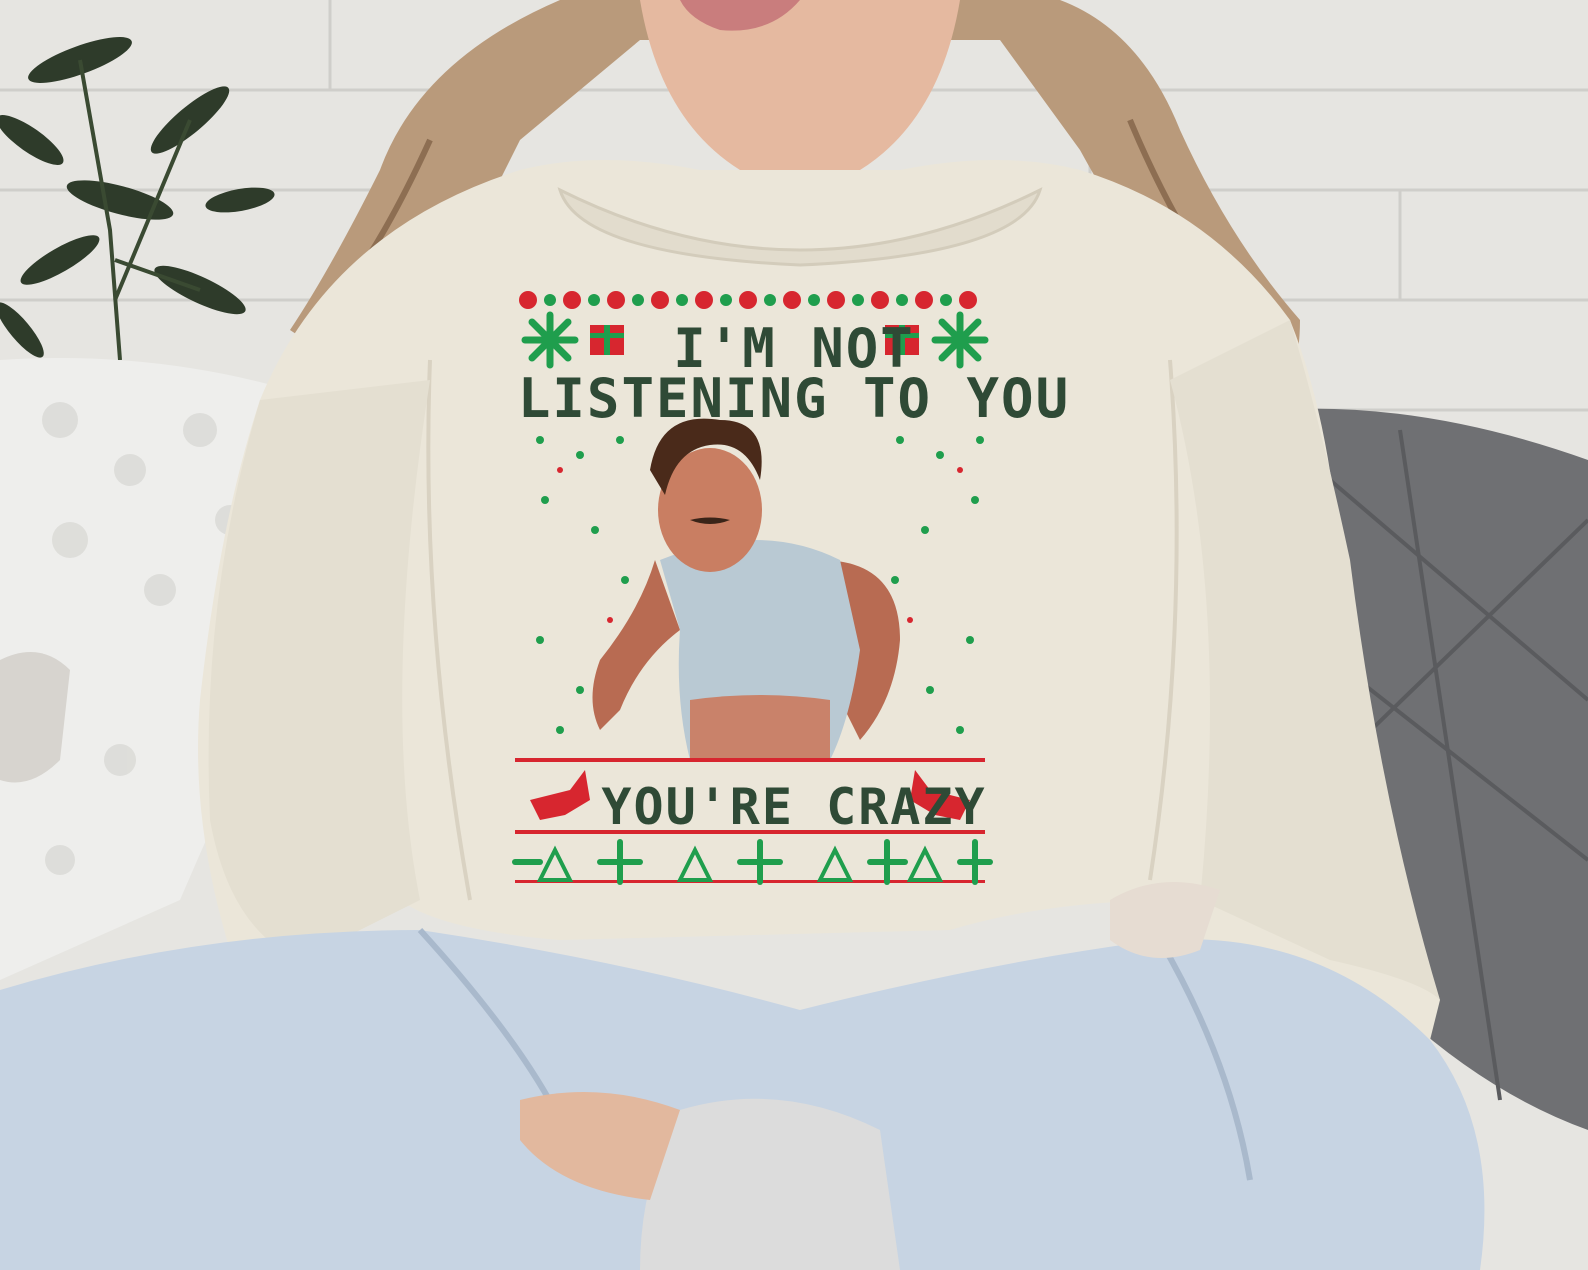  Describe the element at coordinates (770, 1184) in the screenshot. I see `sock` at that location.